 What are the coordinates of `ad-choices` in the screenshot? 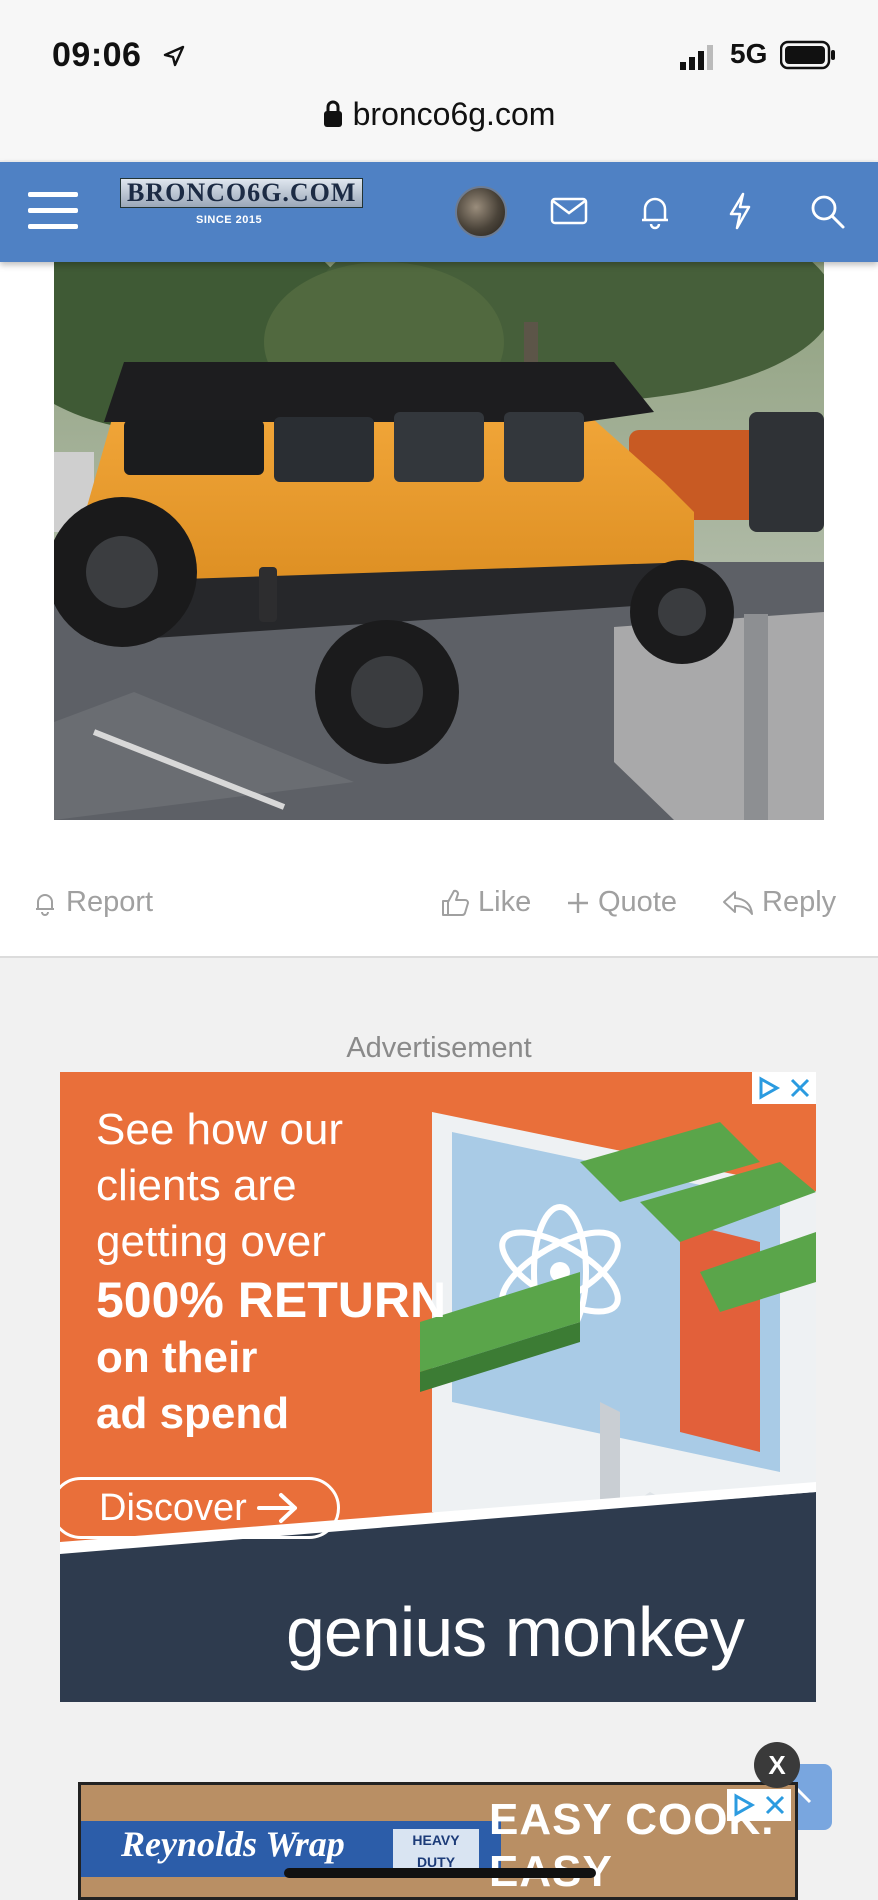 It's located at (784, 1088).